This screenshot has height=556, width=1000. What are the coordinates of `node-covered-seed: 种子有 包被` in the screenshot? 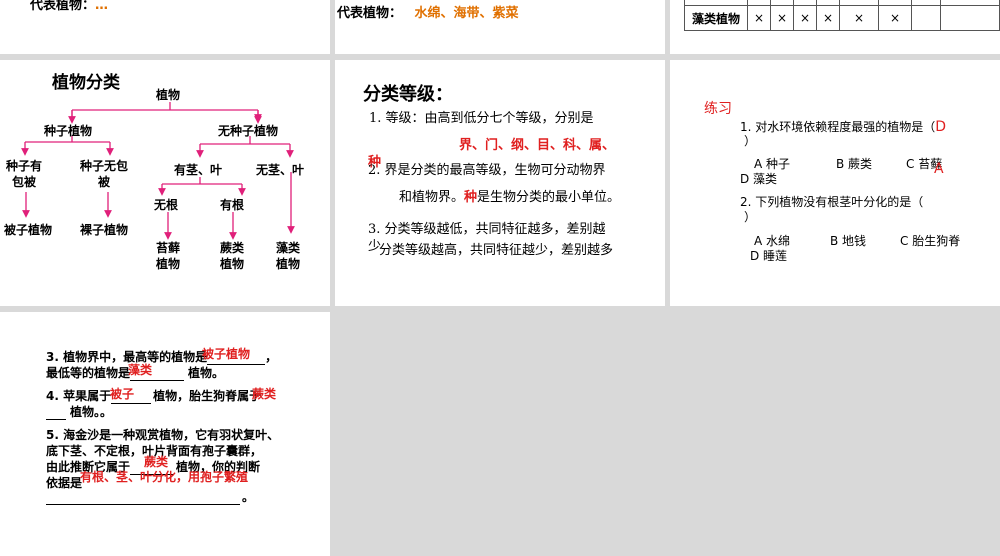 It's located at (24, 174).